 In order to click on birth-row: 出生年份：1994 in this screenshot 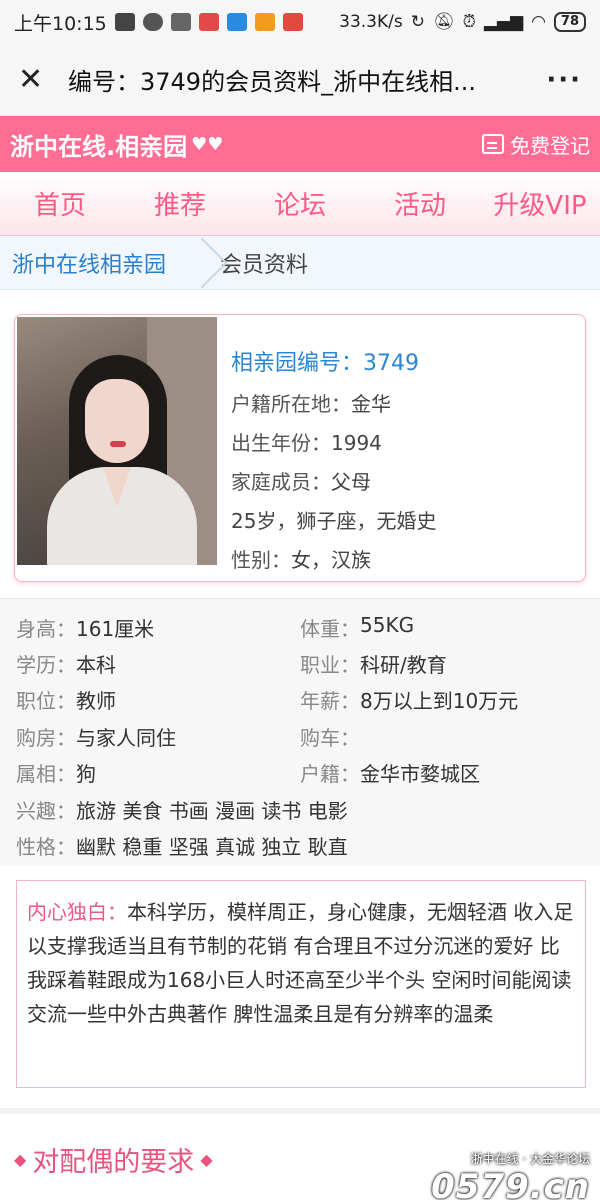, I will do `click(333, 451)`.